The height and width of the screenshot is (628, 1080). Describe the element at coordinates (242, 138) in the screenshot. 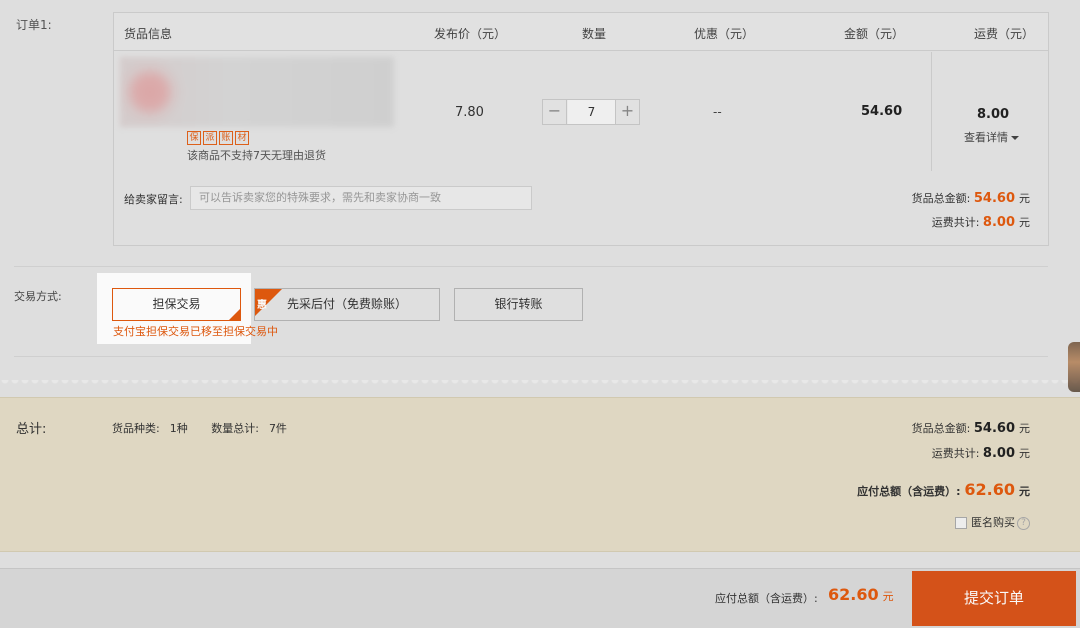

I see `service-tag: 材` at that location.